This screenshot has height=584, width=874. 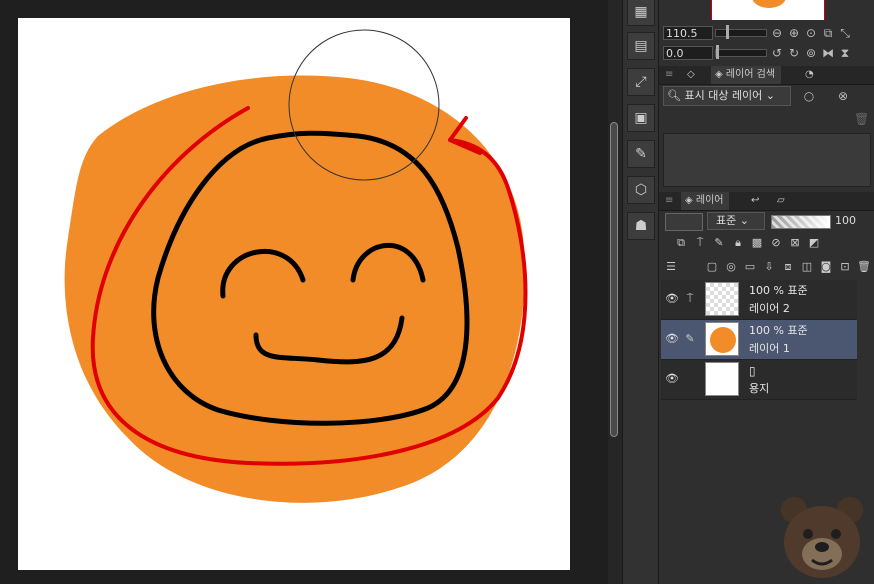 What do you see at coordinates (755, 201) in the screenshot?
I see `tab-history-icon: ↩` at bounding box center [755, 201].